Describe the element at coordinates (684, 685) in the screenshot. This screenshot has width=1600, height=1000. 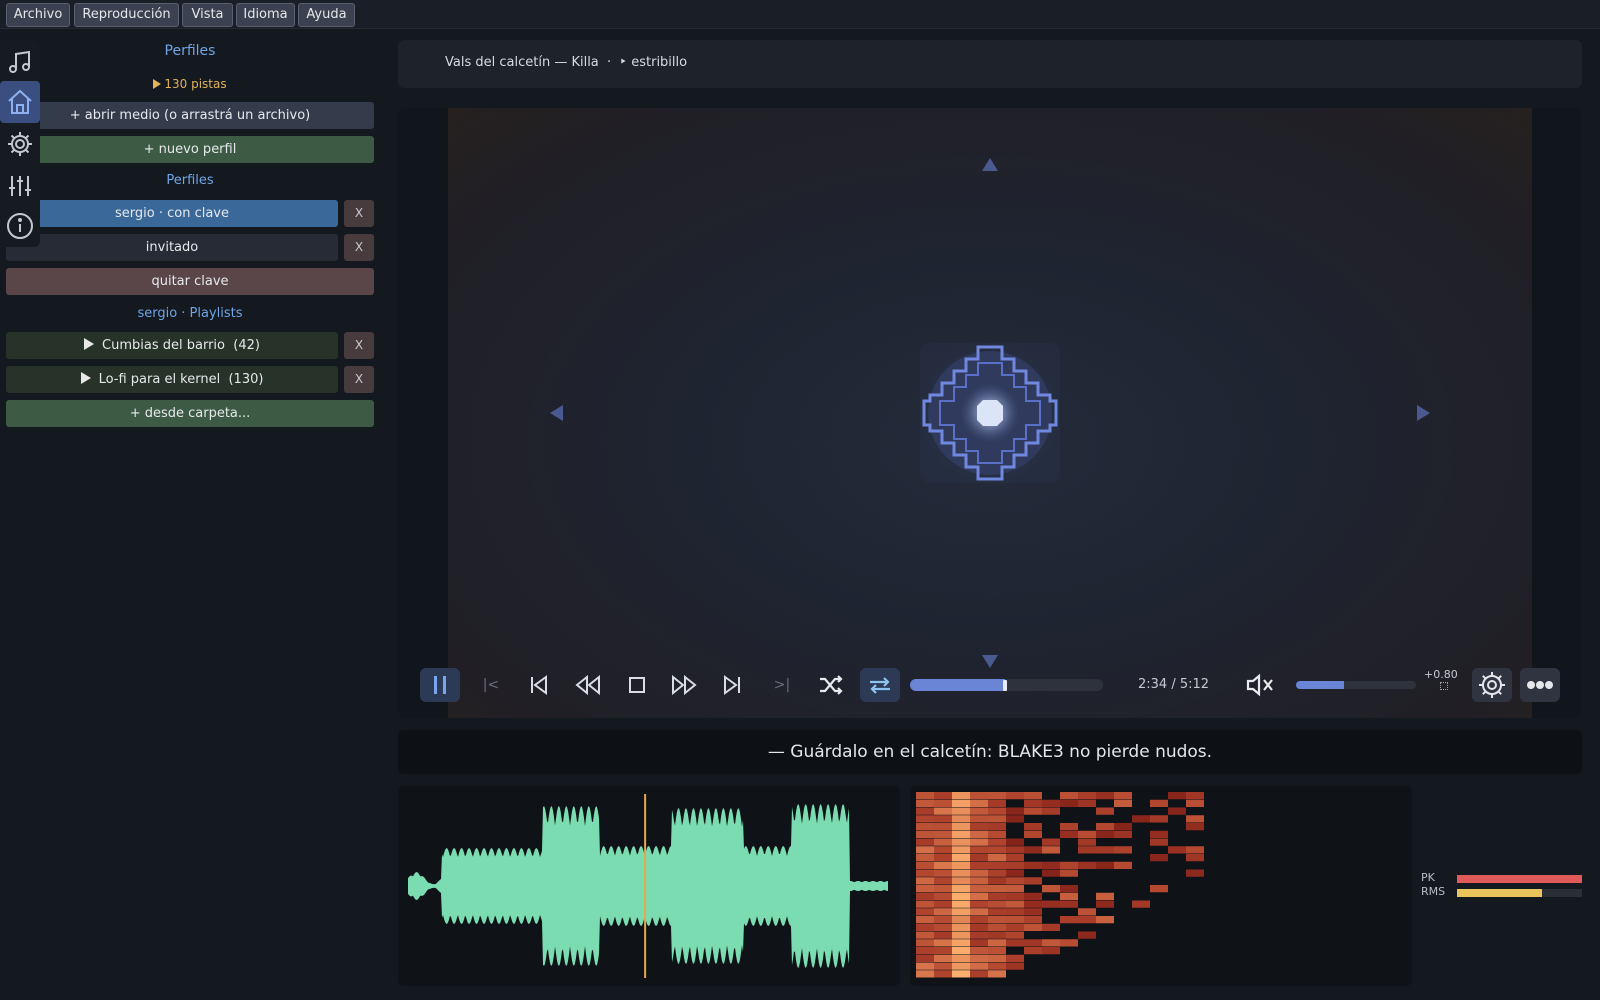
I see `fast-forward-button` at that location.